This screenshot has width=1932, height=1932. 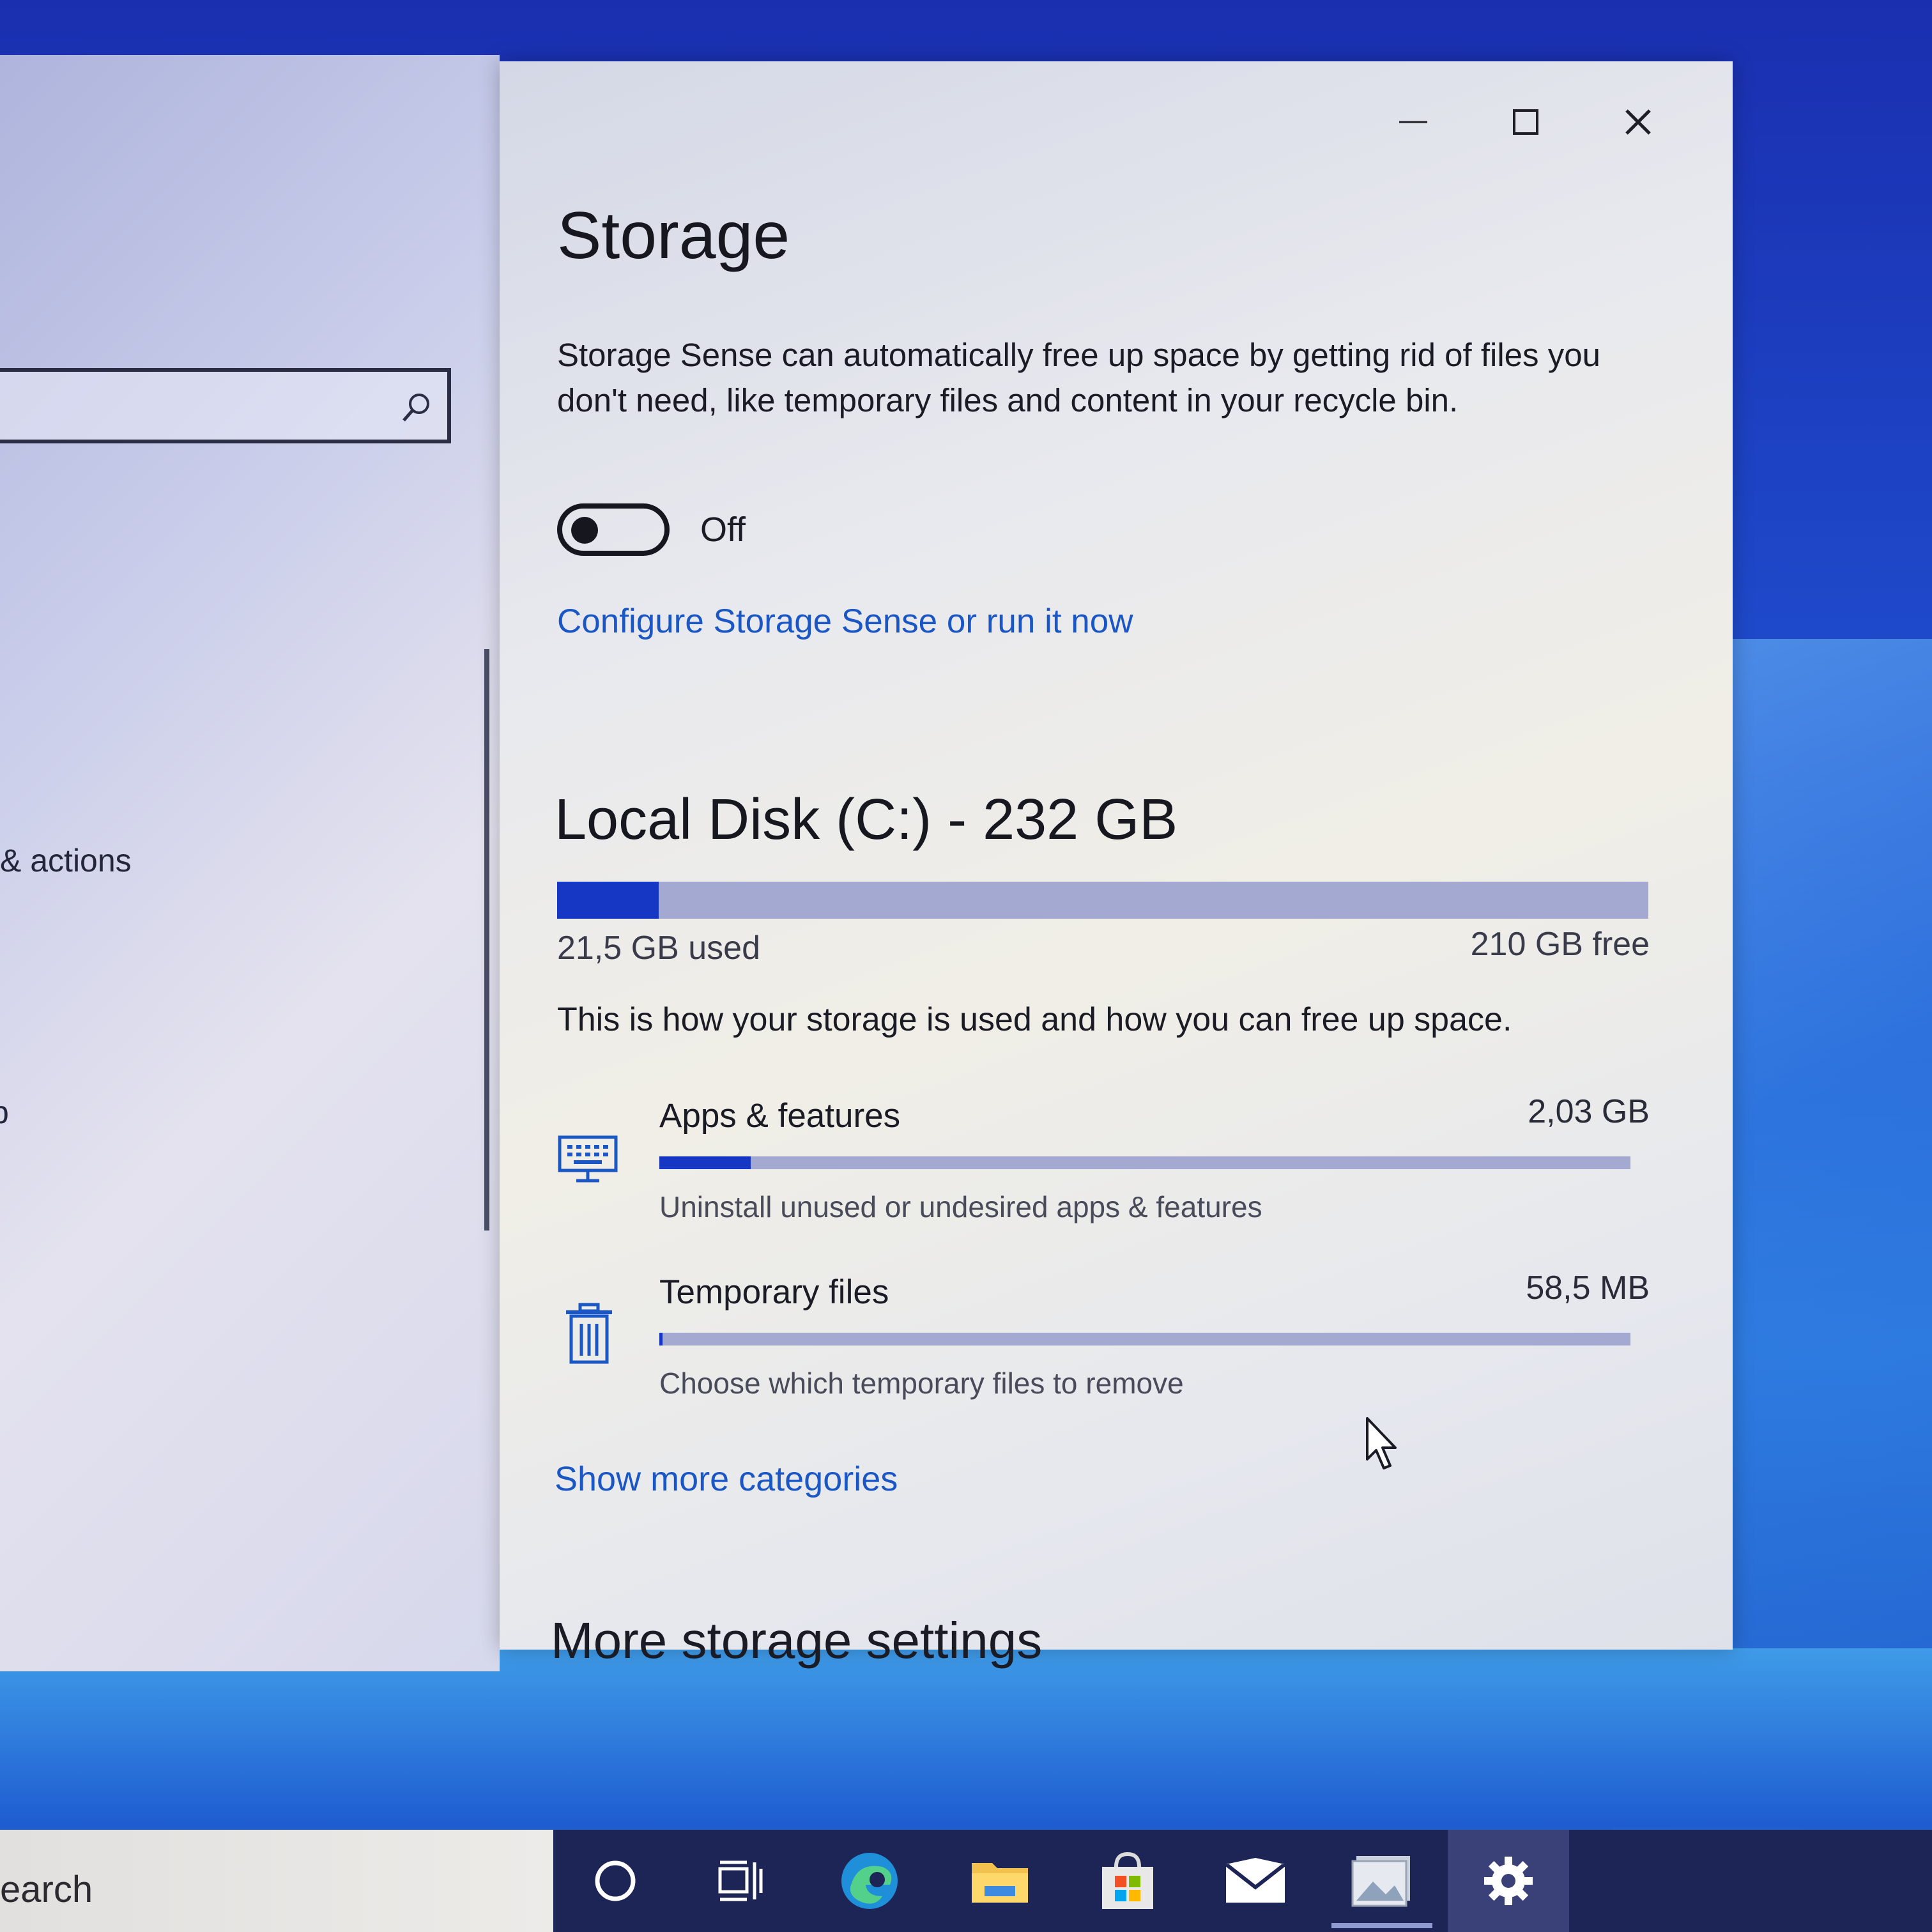 What do you see at coordinates (1588, 1288) in the screenshot?
I see `category-size: 58,5 MB` at bounding box center [1588, 1288].